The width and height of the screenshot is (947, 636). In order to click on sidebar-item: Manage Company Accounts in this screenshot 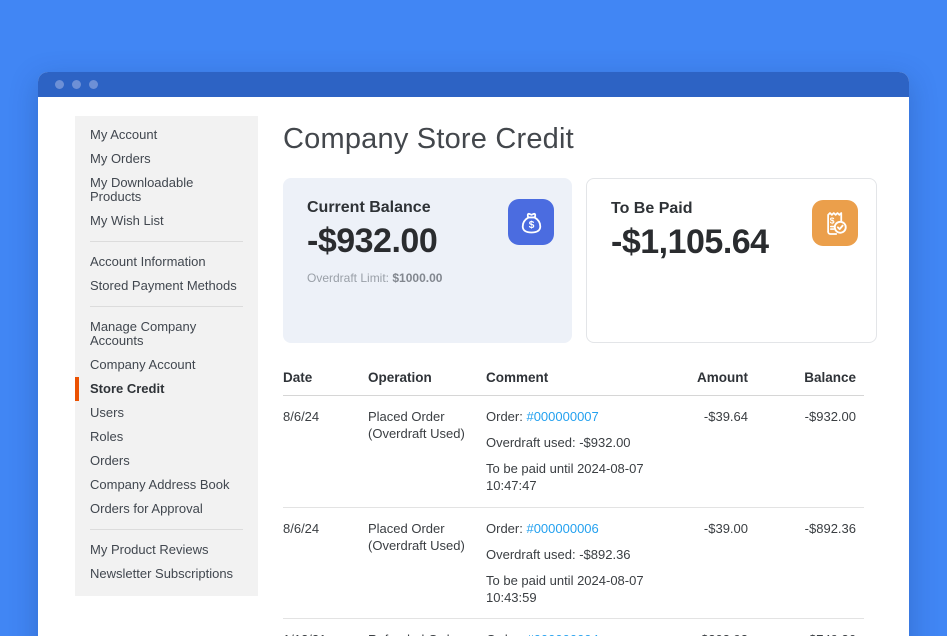, I will do `click(166, 334)`.